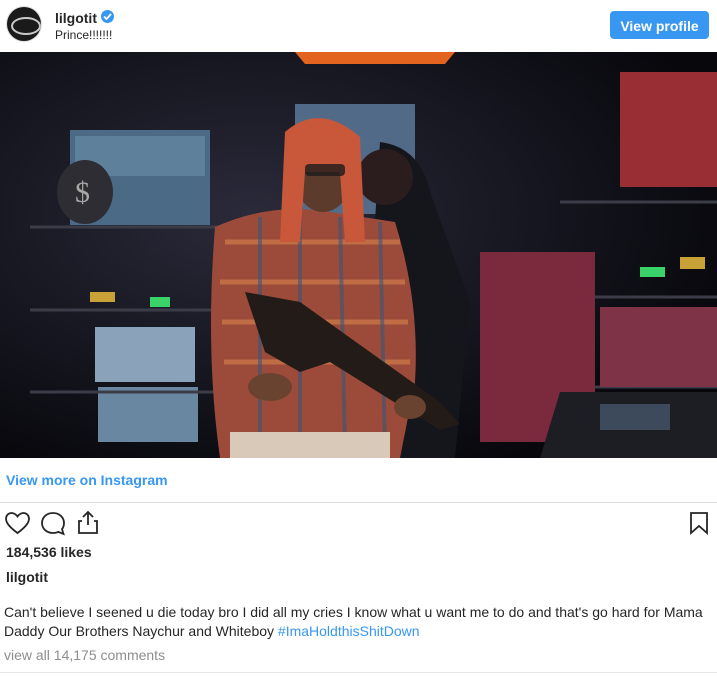  Describe the element at coordinates (76, 18) in the screenshot. I see `header-username: lilgotit` at that location.